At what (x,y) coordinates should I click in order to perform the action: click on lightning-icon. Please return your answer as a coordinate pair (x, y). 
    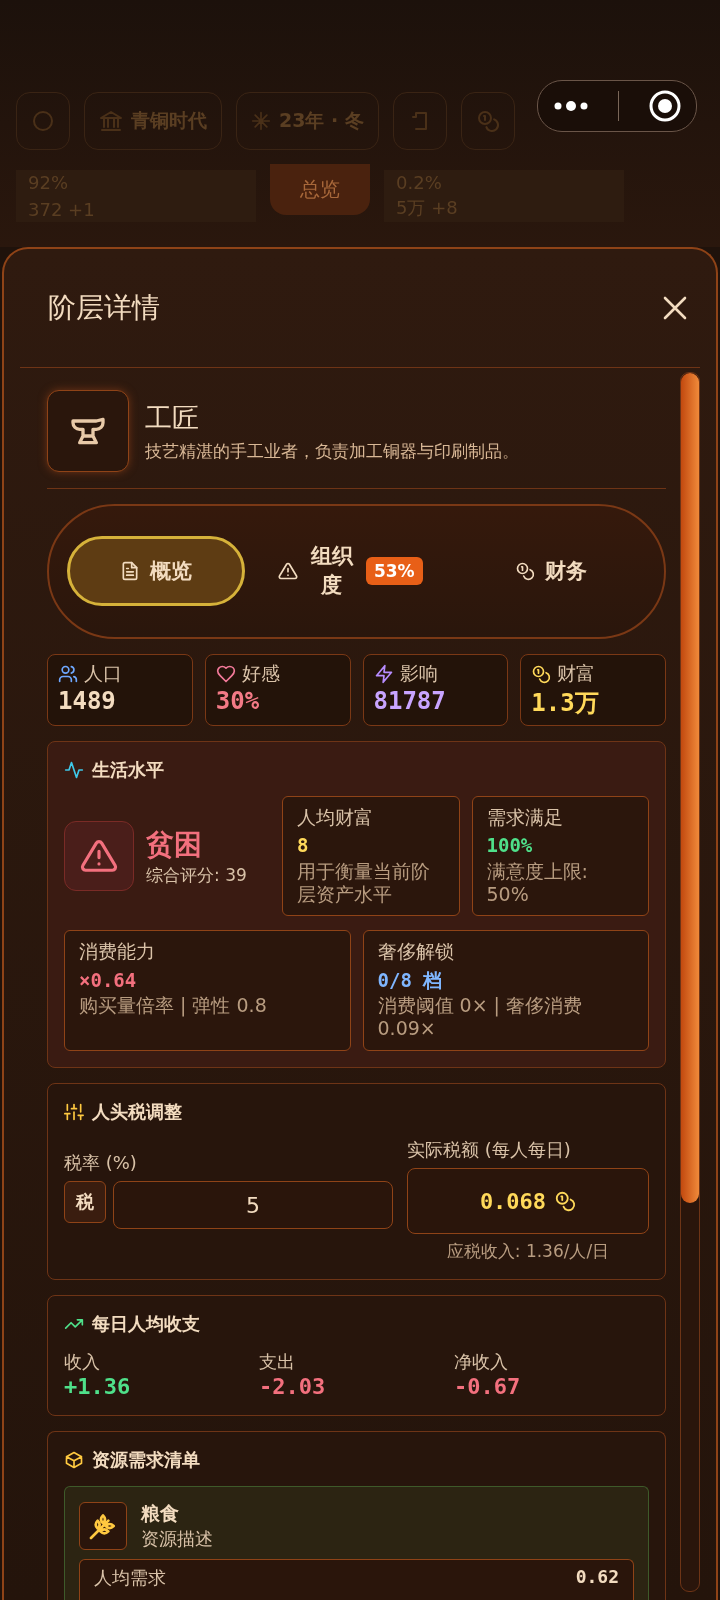
    Looking at the image, I should click on (383, 673).